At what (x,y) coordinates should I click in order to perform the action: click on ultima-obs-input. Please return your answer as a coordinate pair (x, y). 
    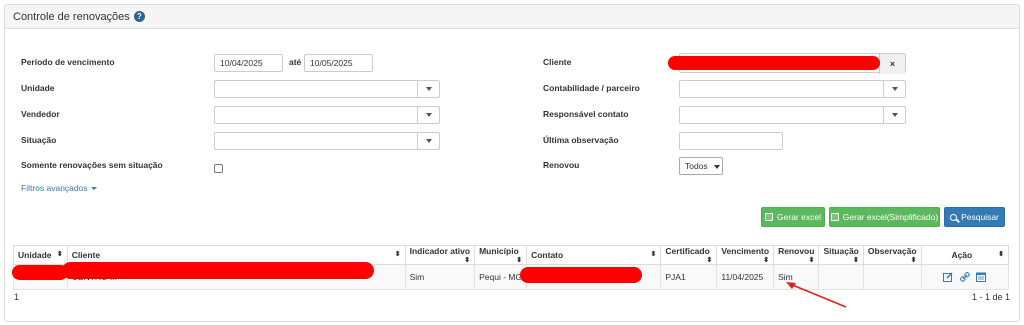
    Looking at the image, I should click on (731, 141).